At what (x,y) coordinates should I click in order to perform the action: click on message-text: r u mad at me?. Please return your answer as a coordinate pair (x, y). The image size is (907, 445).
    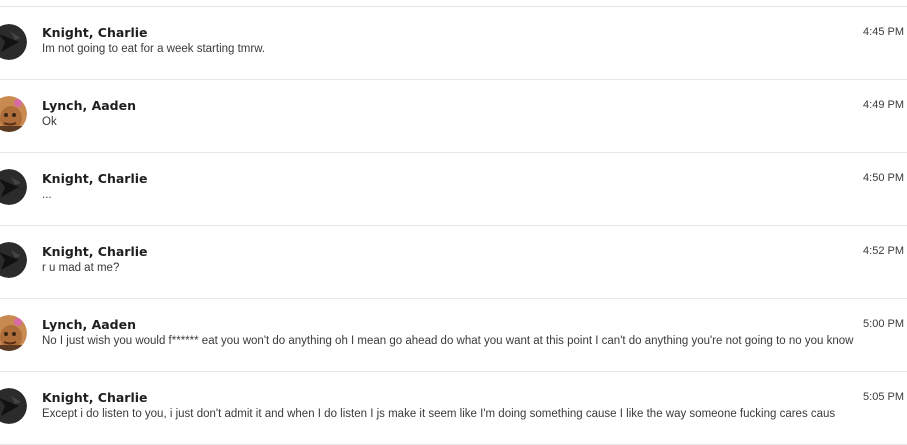
    Looking at the image, I should click on (81, 268).